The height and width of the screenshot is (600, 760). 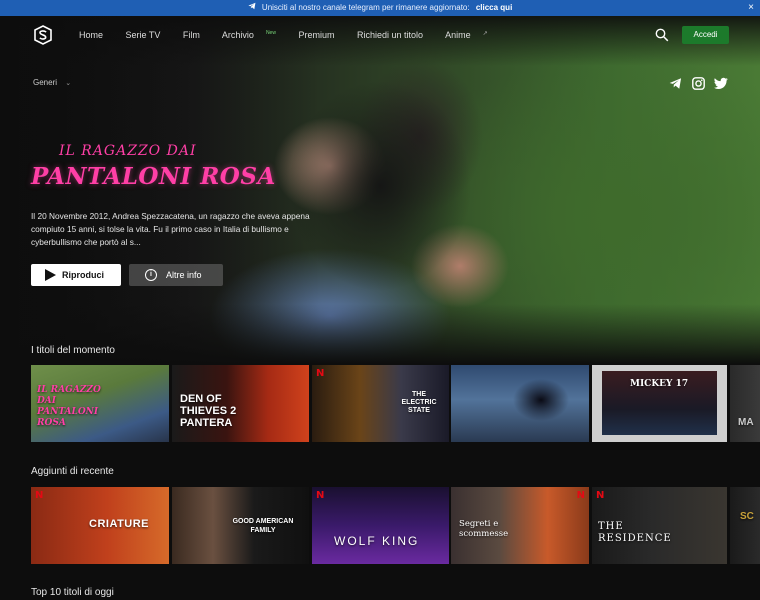 I want to click on card-caption: WOLF KING, so click(x=377, y=541).